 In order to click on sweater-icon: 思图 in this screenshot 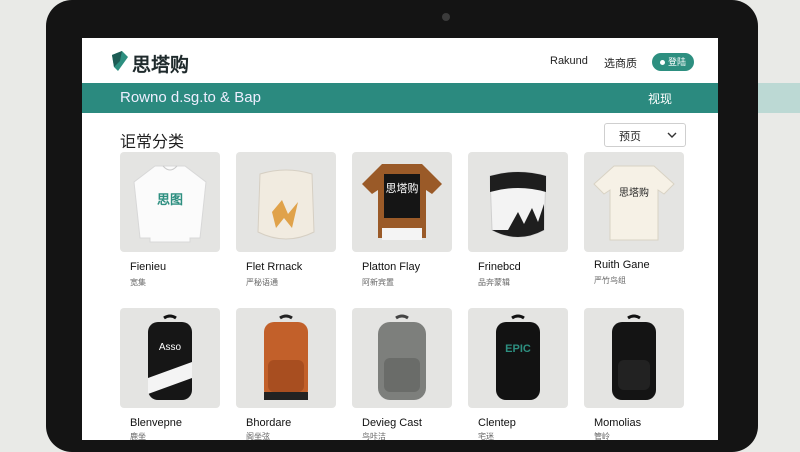, I will do `click(170, 204)`.